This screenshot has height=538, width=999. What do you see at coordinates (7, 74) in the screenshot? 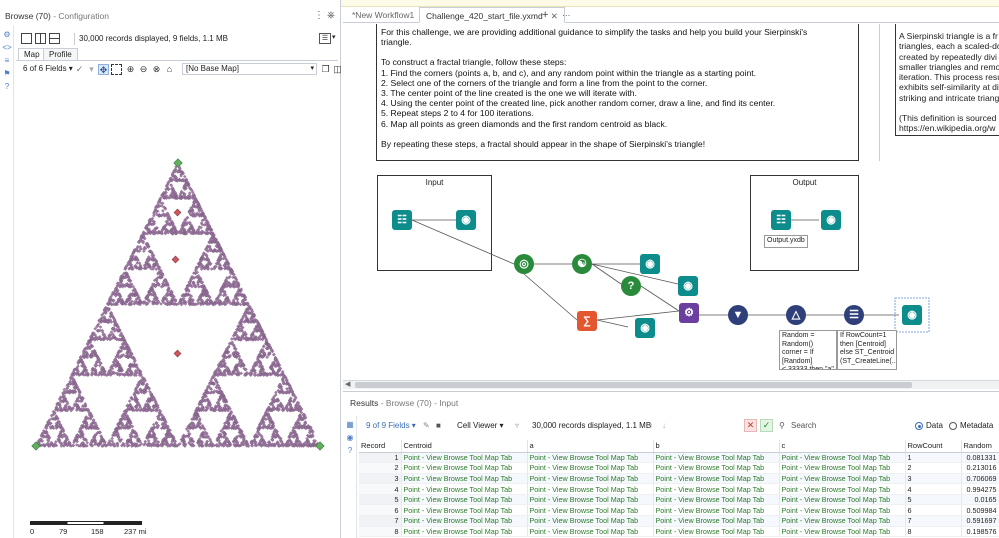
I see `tag-icon: ⚑` at bounding box center [7, 74].